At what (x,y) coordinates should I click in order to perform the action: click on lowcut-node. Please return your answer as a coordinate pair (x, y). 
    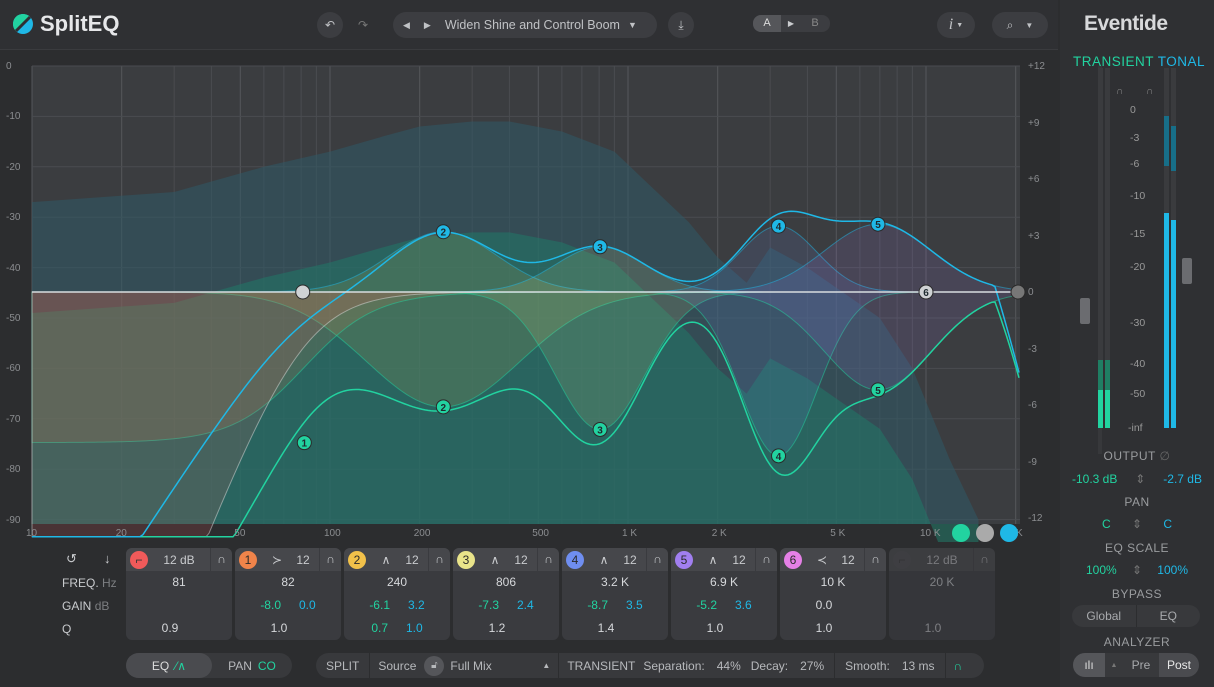
    Looking at the image, I should click on (303, 292).